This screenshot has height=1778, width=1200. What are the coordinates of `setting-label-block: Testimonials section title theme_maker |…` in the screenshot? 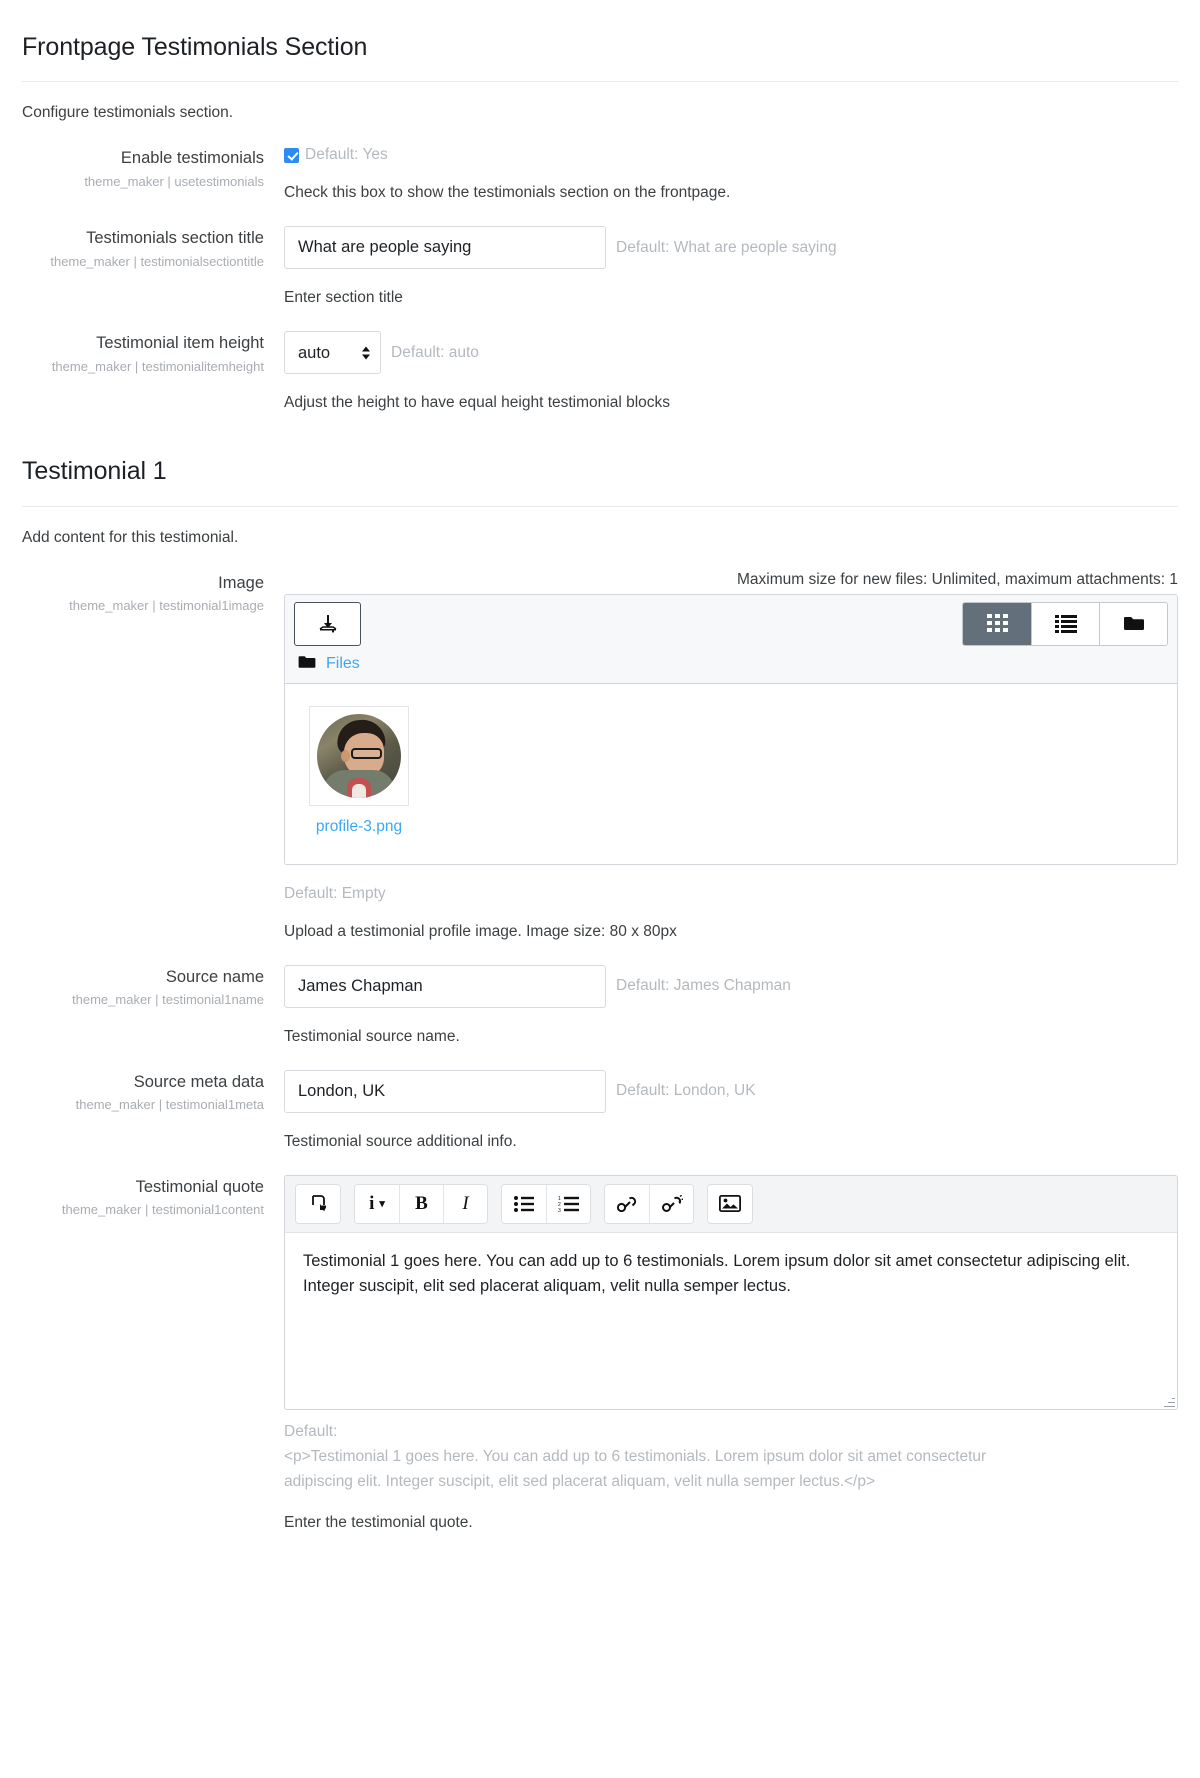 It's located at (151, 248).